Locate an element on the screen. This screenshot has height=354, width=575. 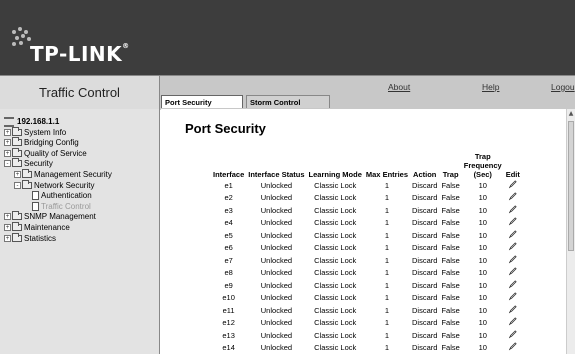
sidebar-item: + Statistics is located at coordinates (30, 238).